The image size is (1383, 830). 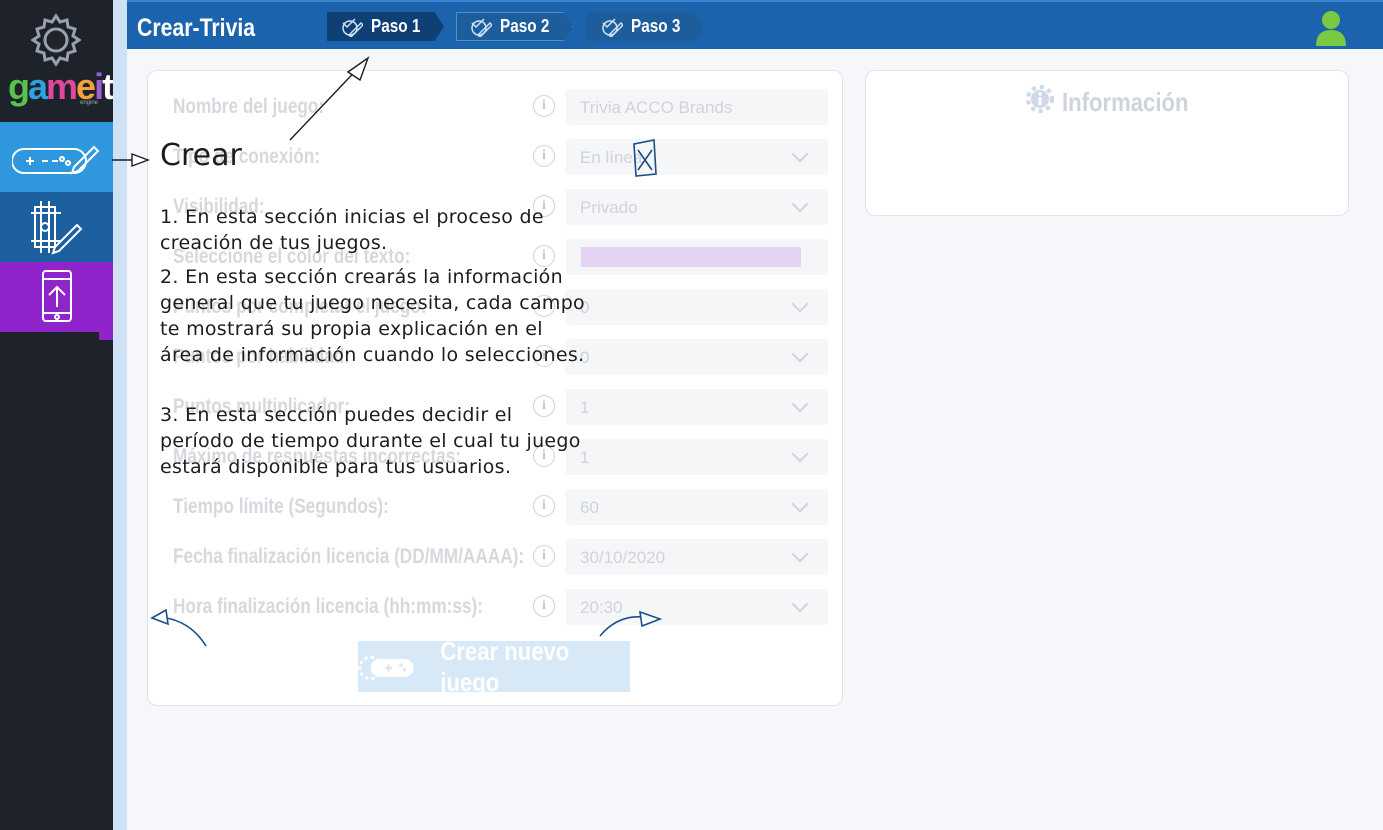 What do you see at coordinates (495, 107) in the screenshot?
I see `form-row-name: Nombre del juego: i Trivia ACCO Brands` at bounding box center [495, 107].